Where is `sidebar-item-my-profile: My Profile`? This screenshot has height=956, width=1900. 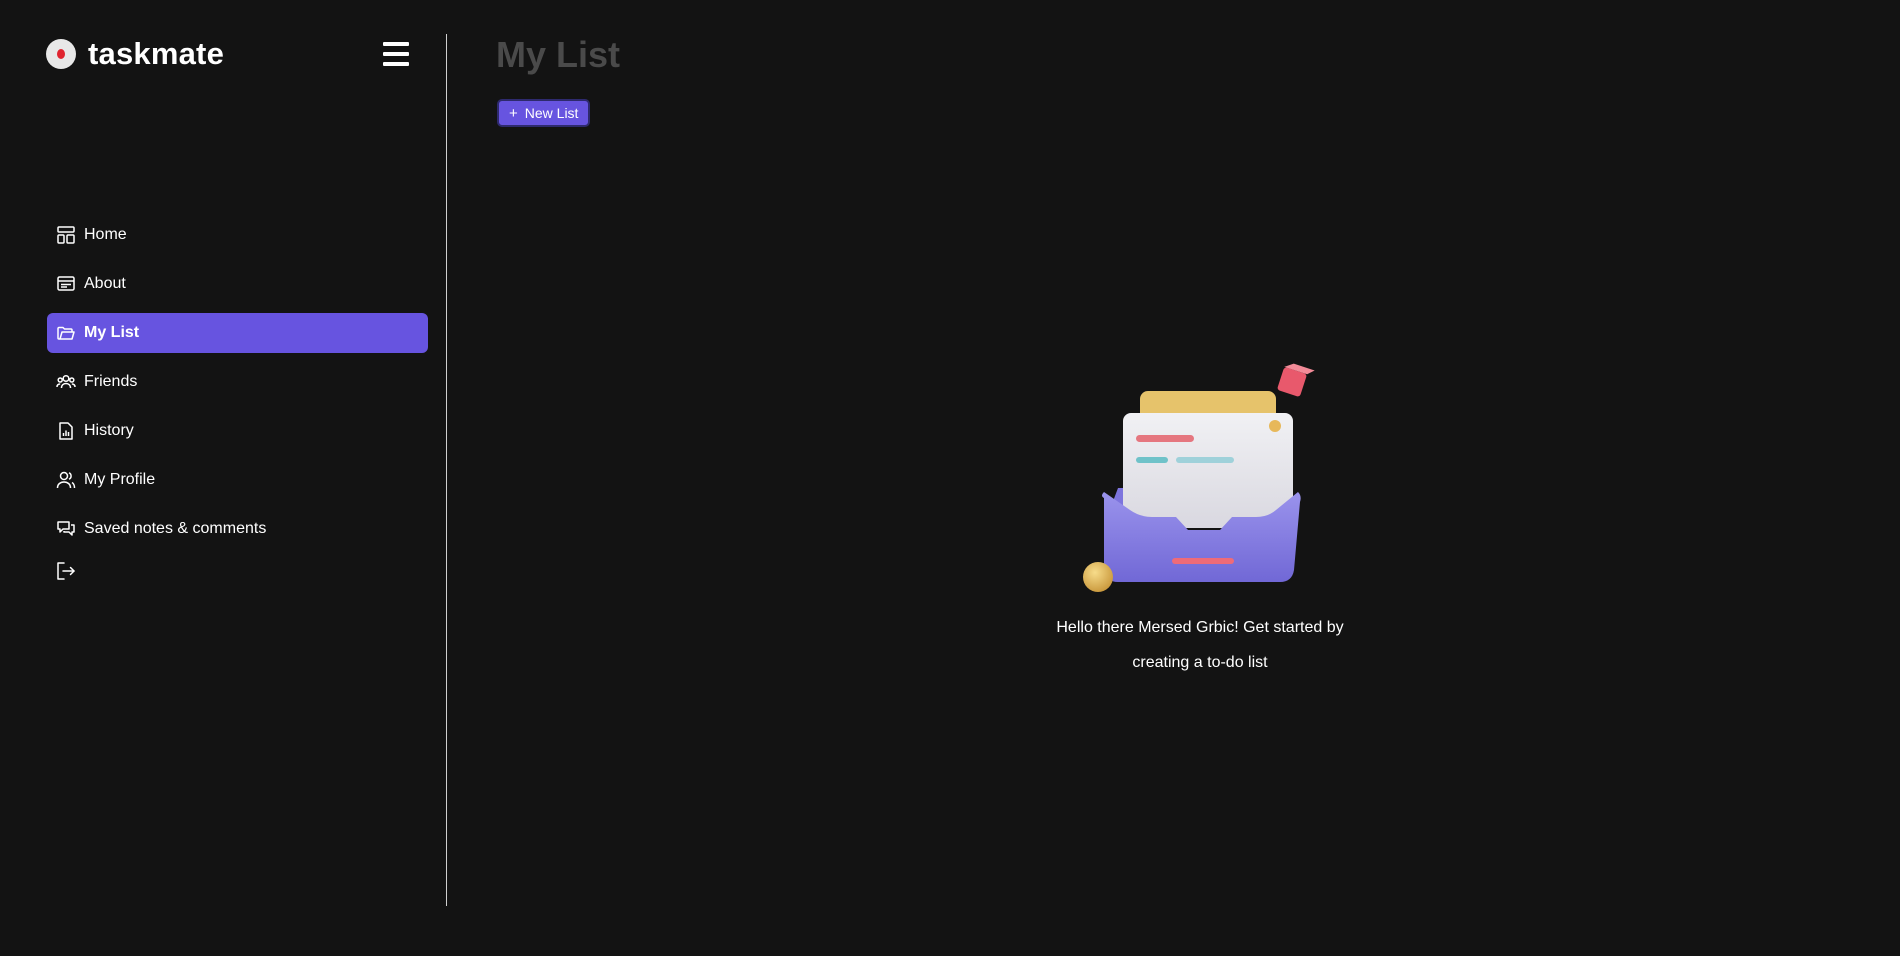 sidebar-item-my-profile: My Profile is located at coordinates (237, 480).